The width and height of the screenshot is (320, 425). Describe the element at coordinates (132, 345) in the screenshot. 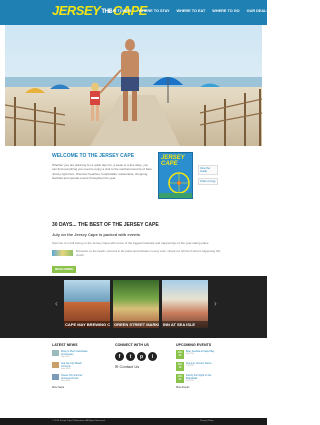

I see `connect-heading: Connect With Us` at that location.